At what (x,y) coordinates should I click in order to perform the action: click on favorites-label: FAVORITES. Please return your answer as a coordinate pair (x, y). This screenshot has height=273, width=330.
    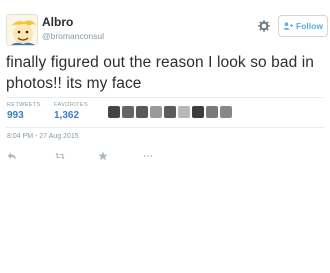
    Looking at the image, I should click on (71, 105).